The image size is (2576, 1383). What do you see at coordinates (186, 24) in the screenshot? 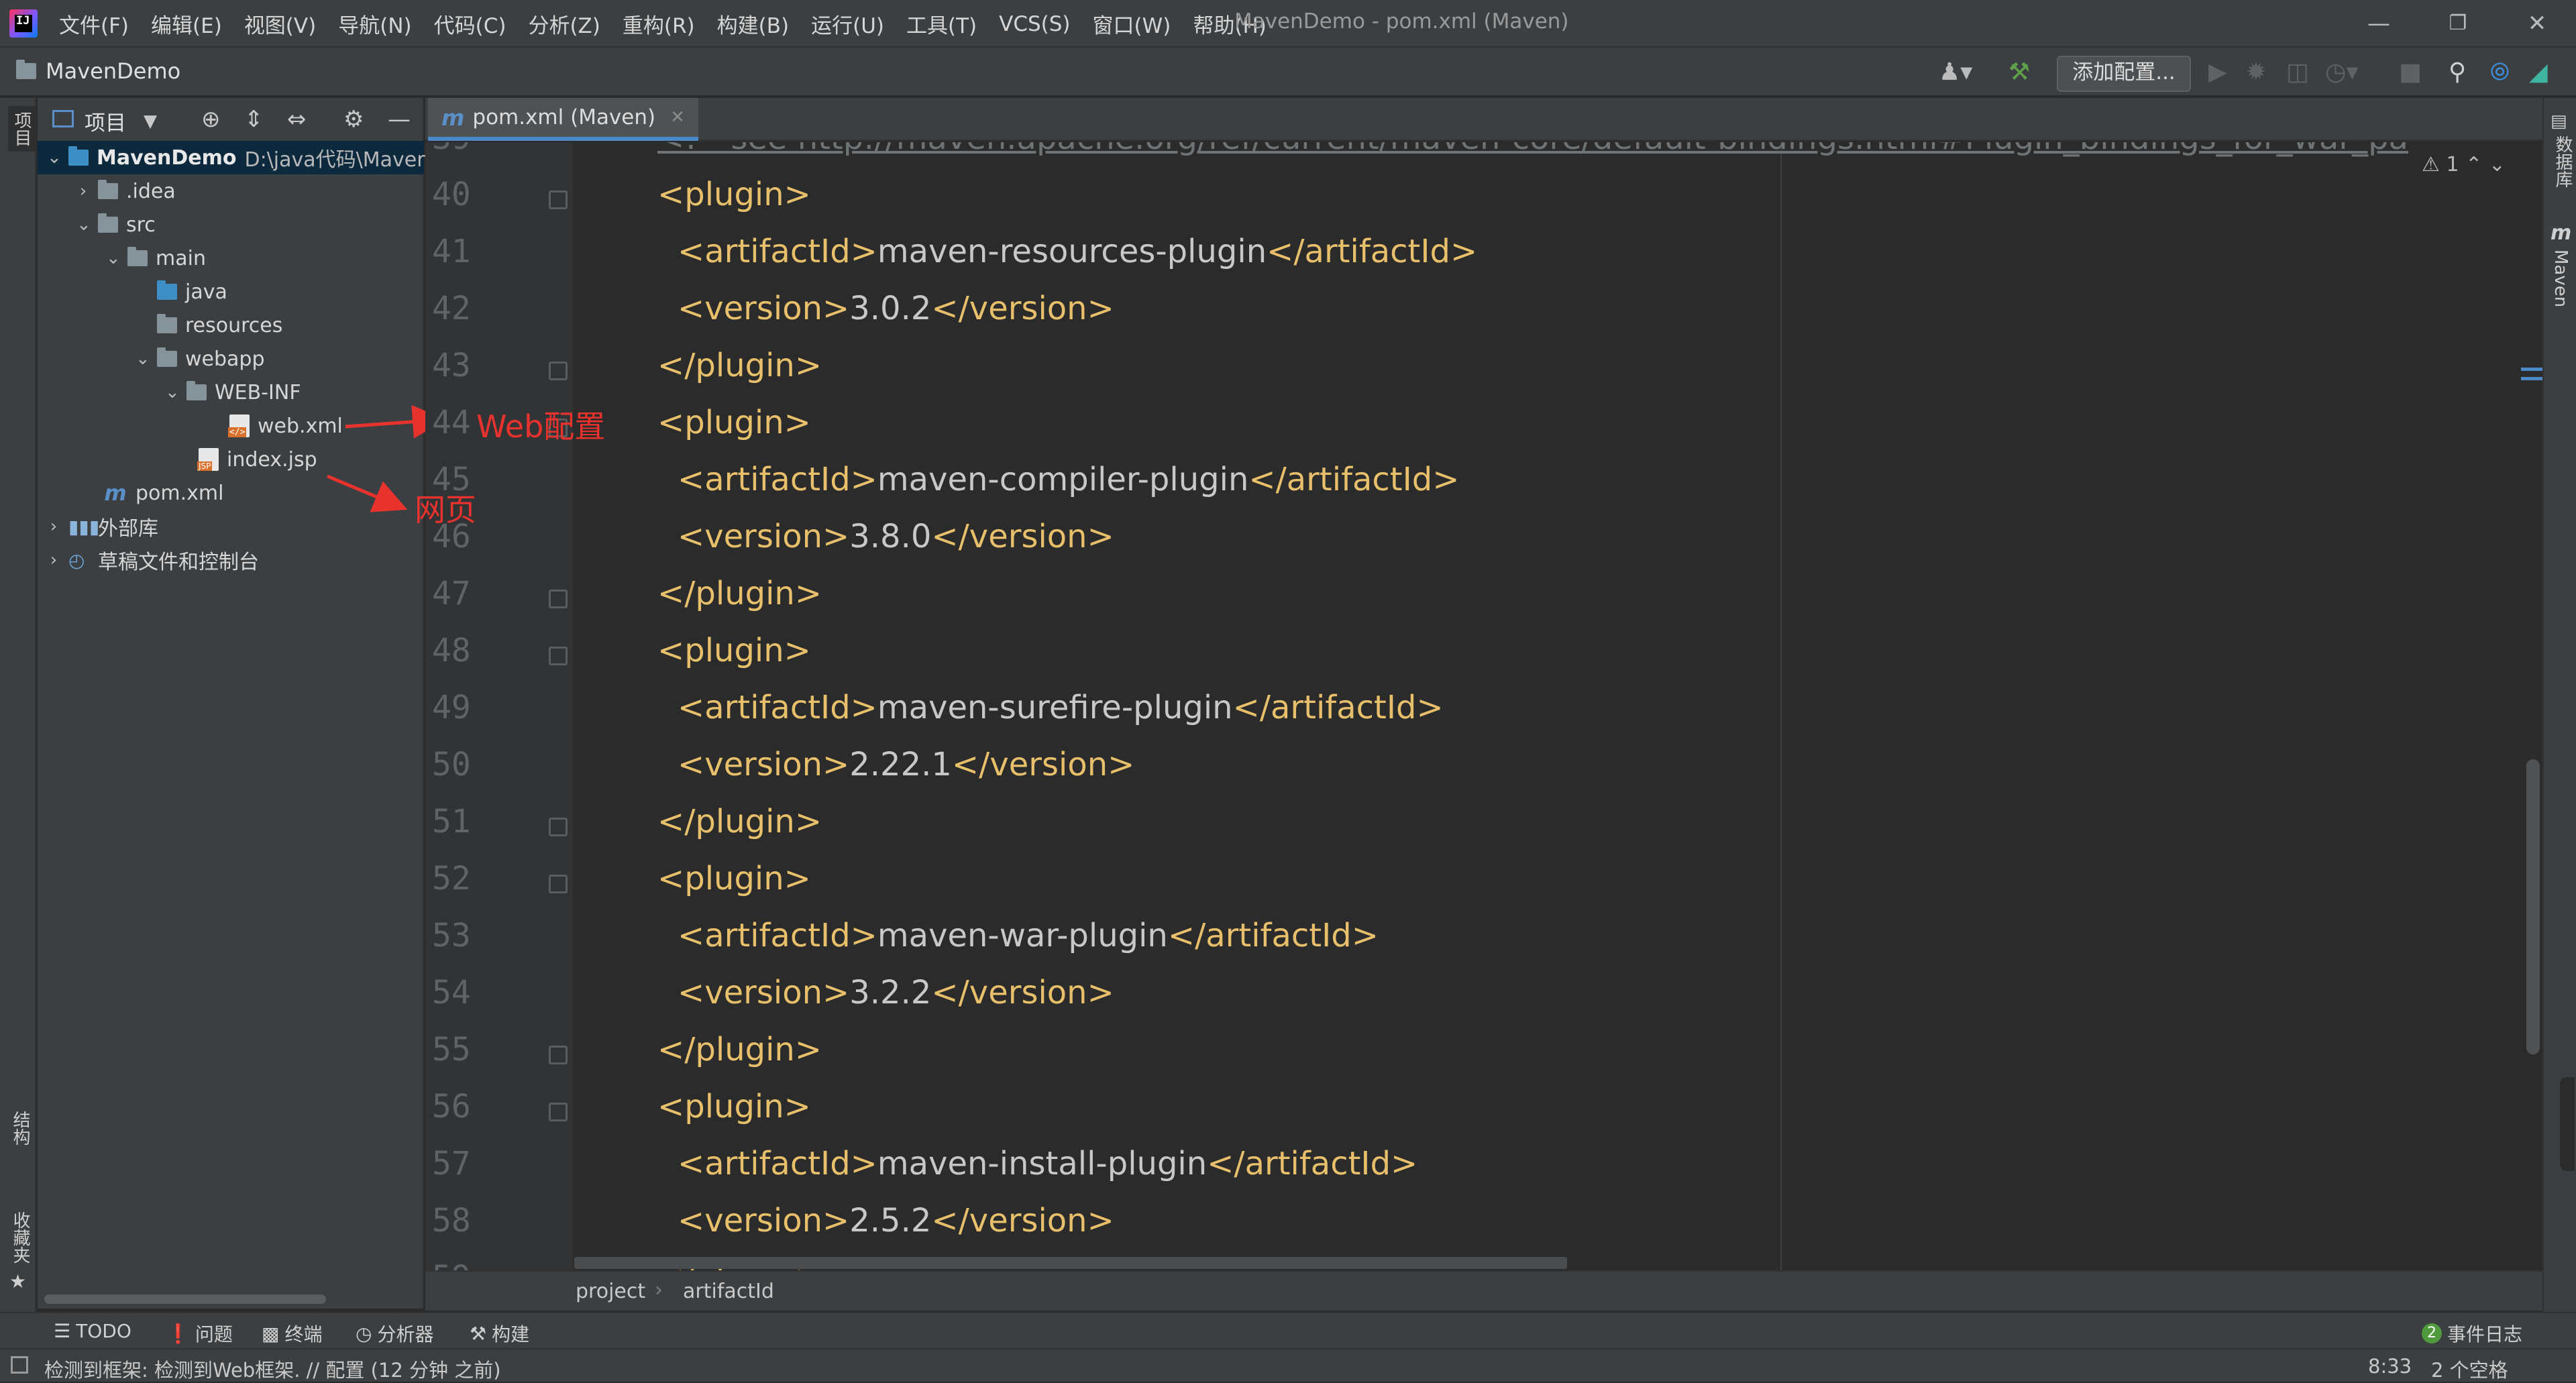
I see `menu-edit: 编辑(E)` at bounding box center [186, 24].